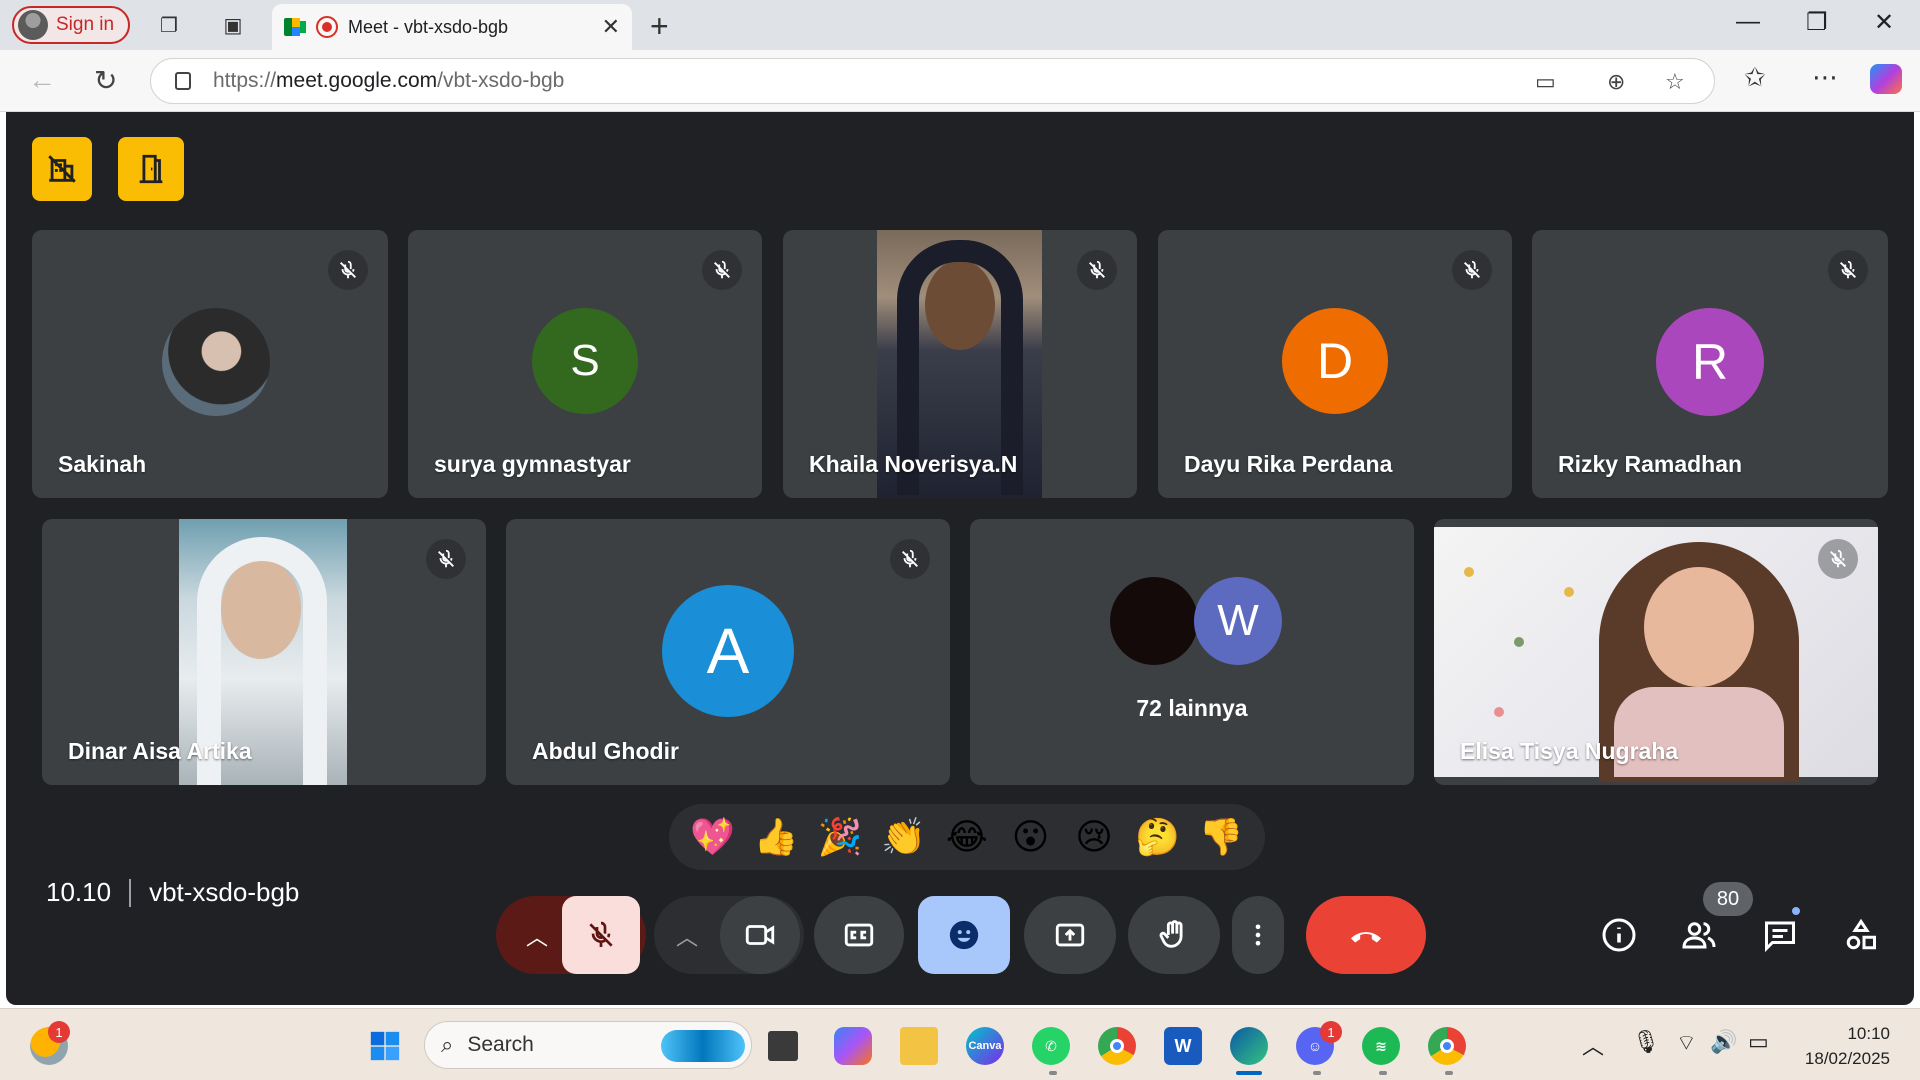  I want to click on participant-tile: Dinar Aisa Artika, so click(264, 652).